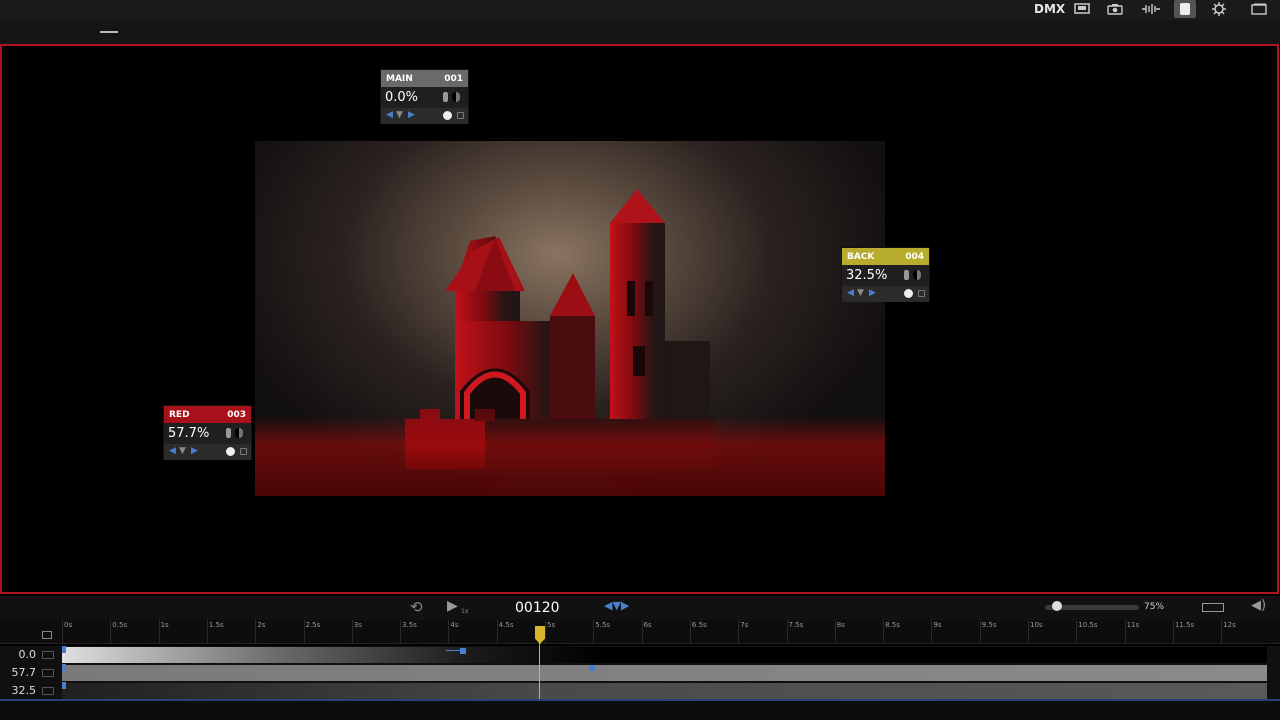 This screenshot has height=720, width=1280. Describe the element at coordinates (616, 605) in the screenshot. I see `keyframe-nav-icon: ◀▼▶` at that location.